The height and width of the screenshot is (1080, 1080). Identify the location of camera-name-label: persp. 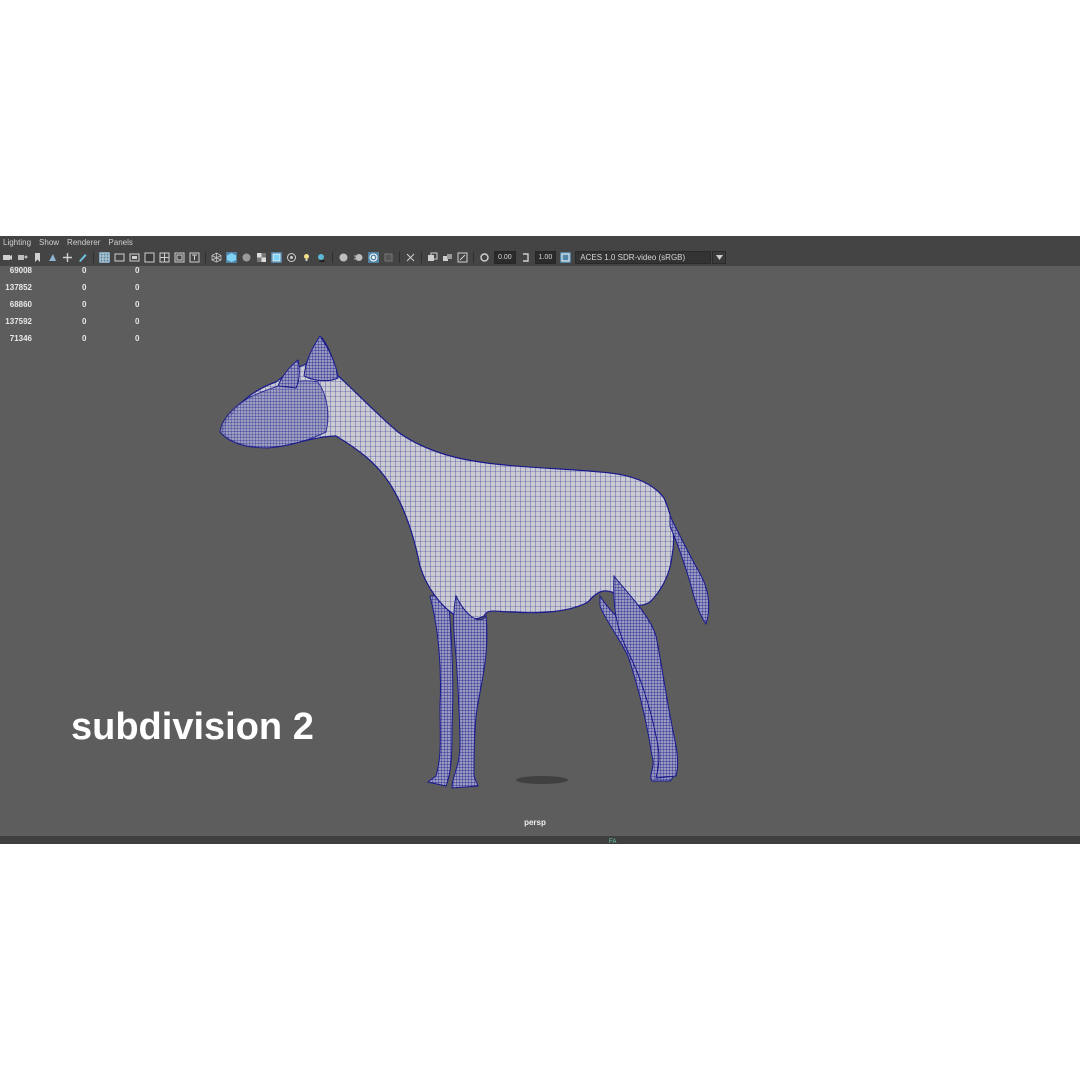
(535, 822).